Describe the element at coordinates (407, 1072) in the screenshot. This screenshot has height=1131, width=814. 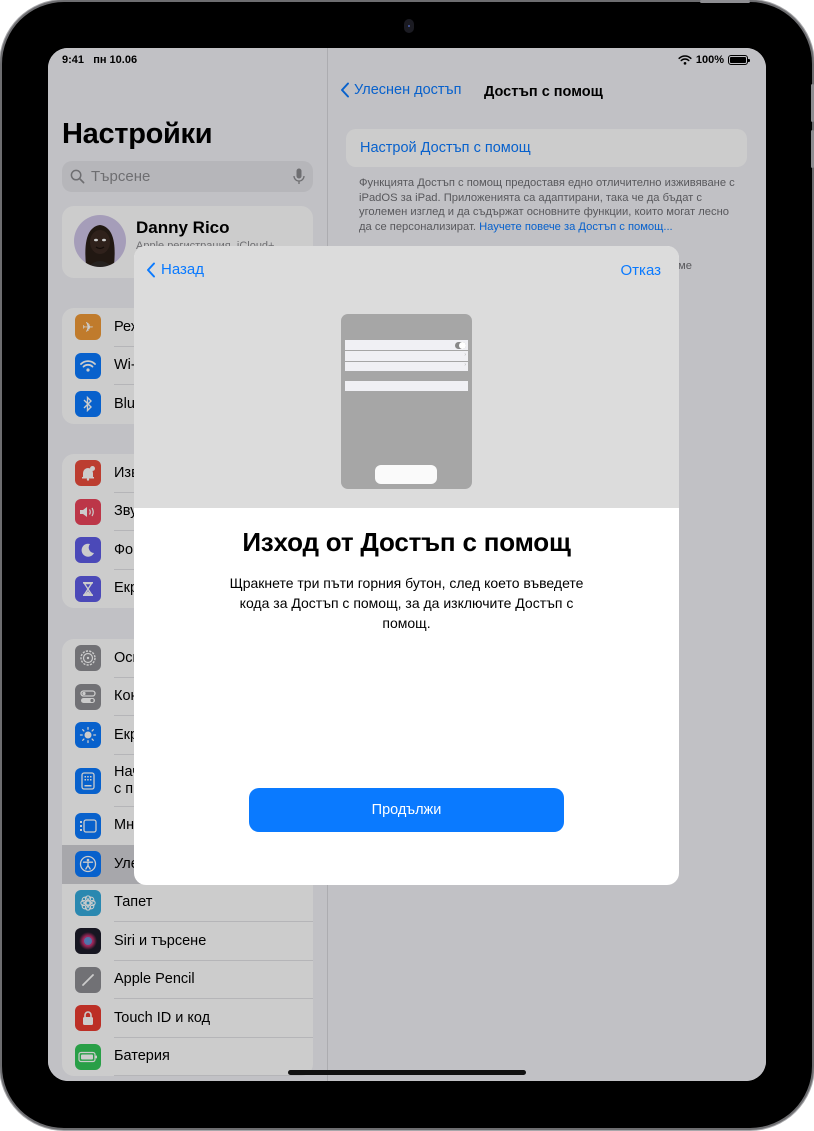
I see `home-indicator` at that location.